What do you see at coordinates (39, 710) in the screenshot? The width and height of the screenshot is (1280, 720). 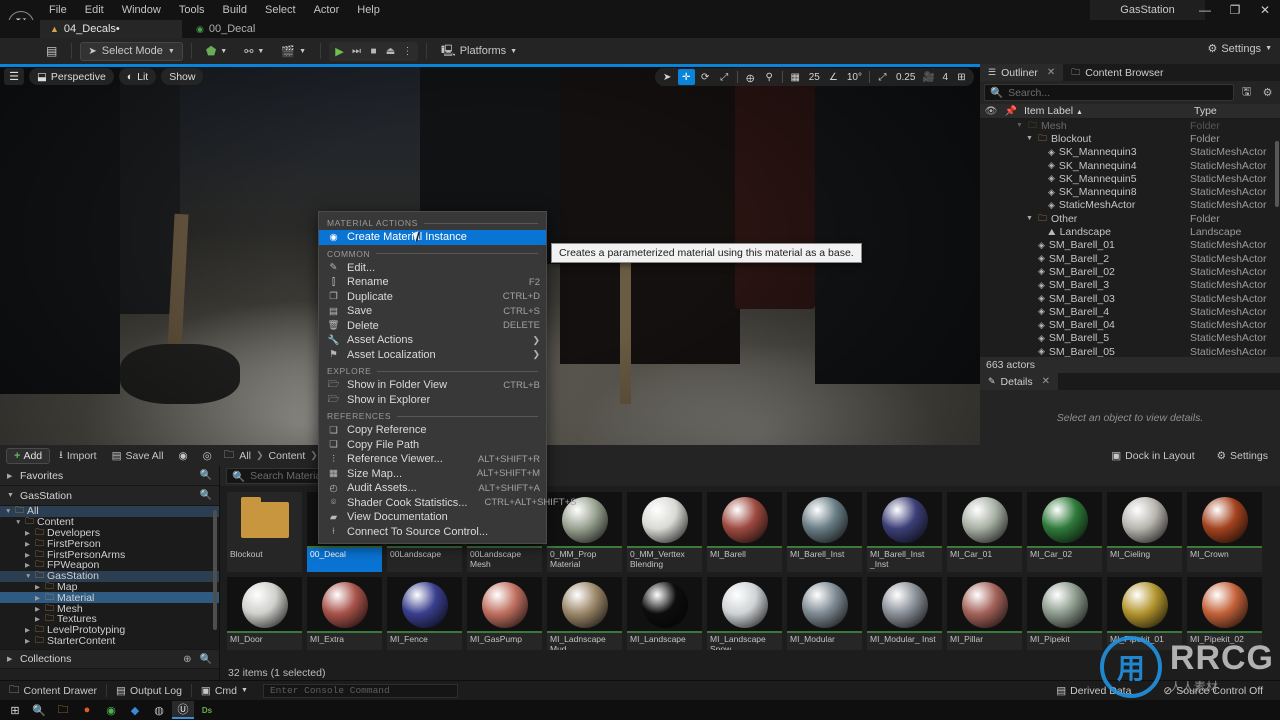 I see `search-icon: 🔍` at bounding box center [39, 710].